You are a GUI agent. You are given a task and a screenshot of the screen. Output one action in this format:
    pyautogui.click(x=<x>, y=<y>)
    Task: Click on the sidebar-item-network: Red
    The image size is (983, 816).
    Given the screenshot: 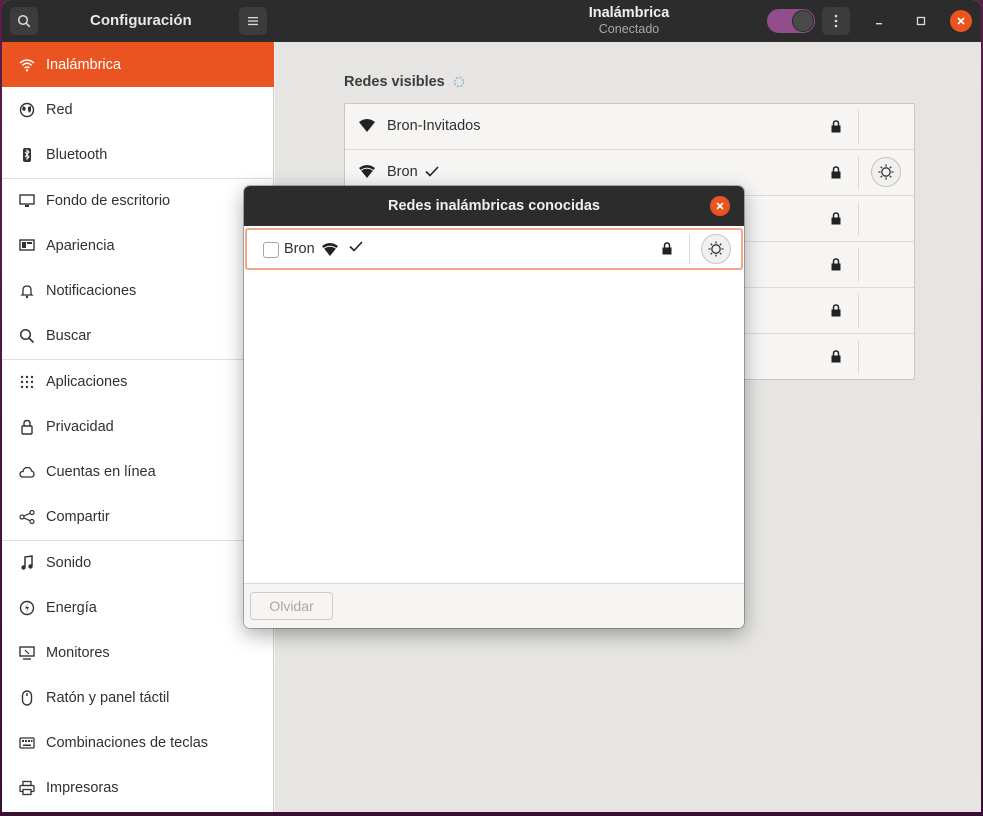 What is the action you would take?
    pyautogui.click(x=138, y=109)
    